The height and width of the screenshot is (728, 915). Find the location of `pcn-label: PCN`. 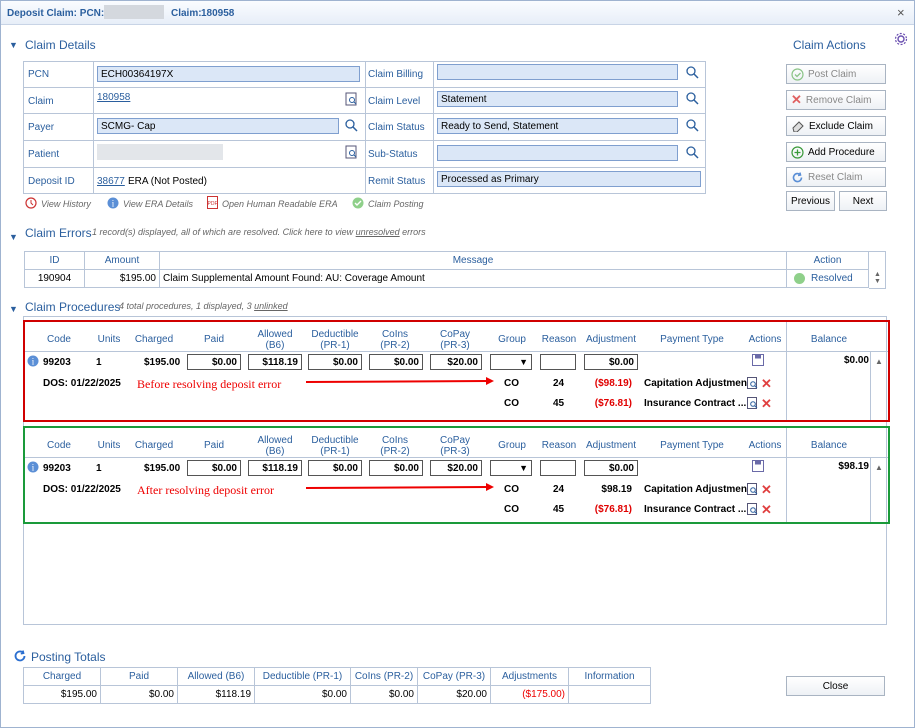

pcn-label: PCN is located at coordinates (39, 74).